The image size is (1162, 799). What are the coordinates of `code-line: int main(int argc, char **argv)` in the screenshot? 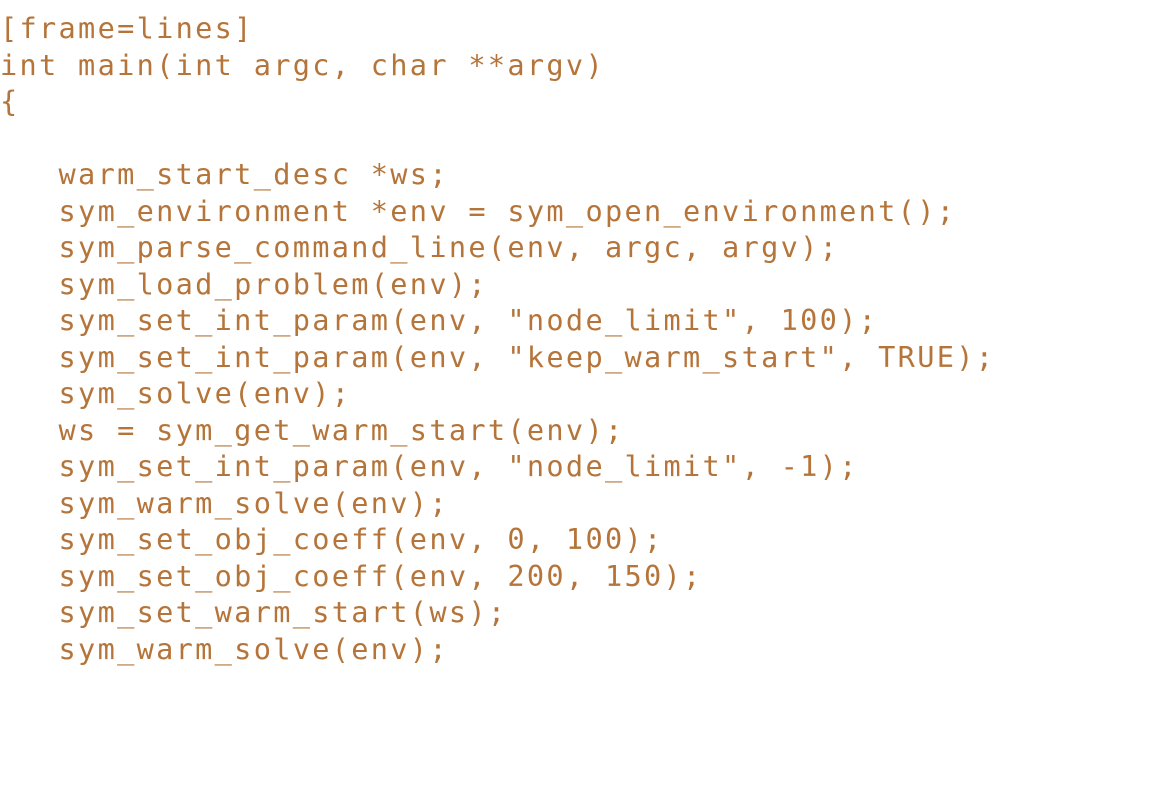 It's located at (302, 64).